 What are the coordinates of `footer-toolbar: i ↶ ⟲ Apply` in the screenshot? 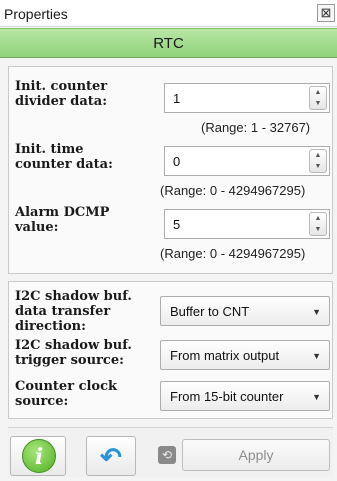 It's located at (170, 452).